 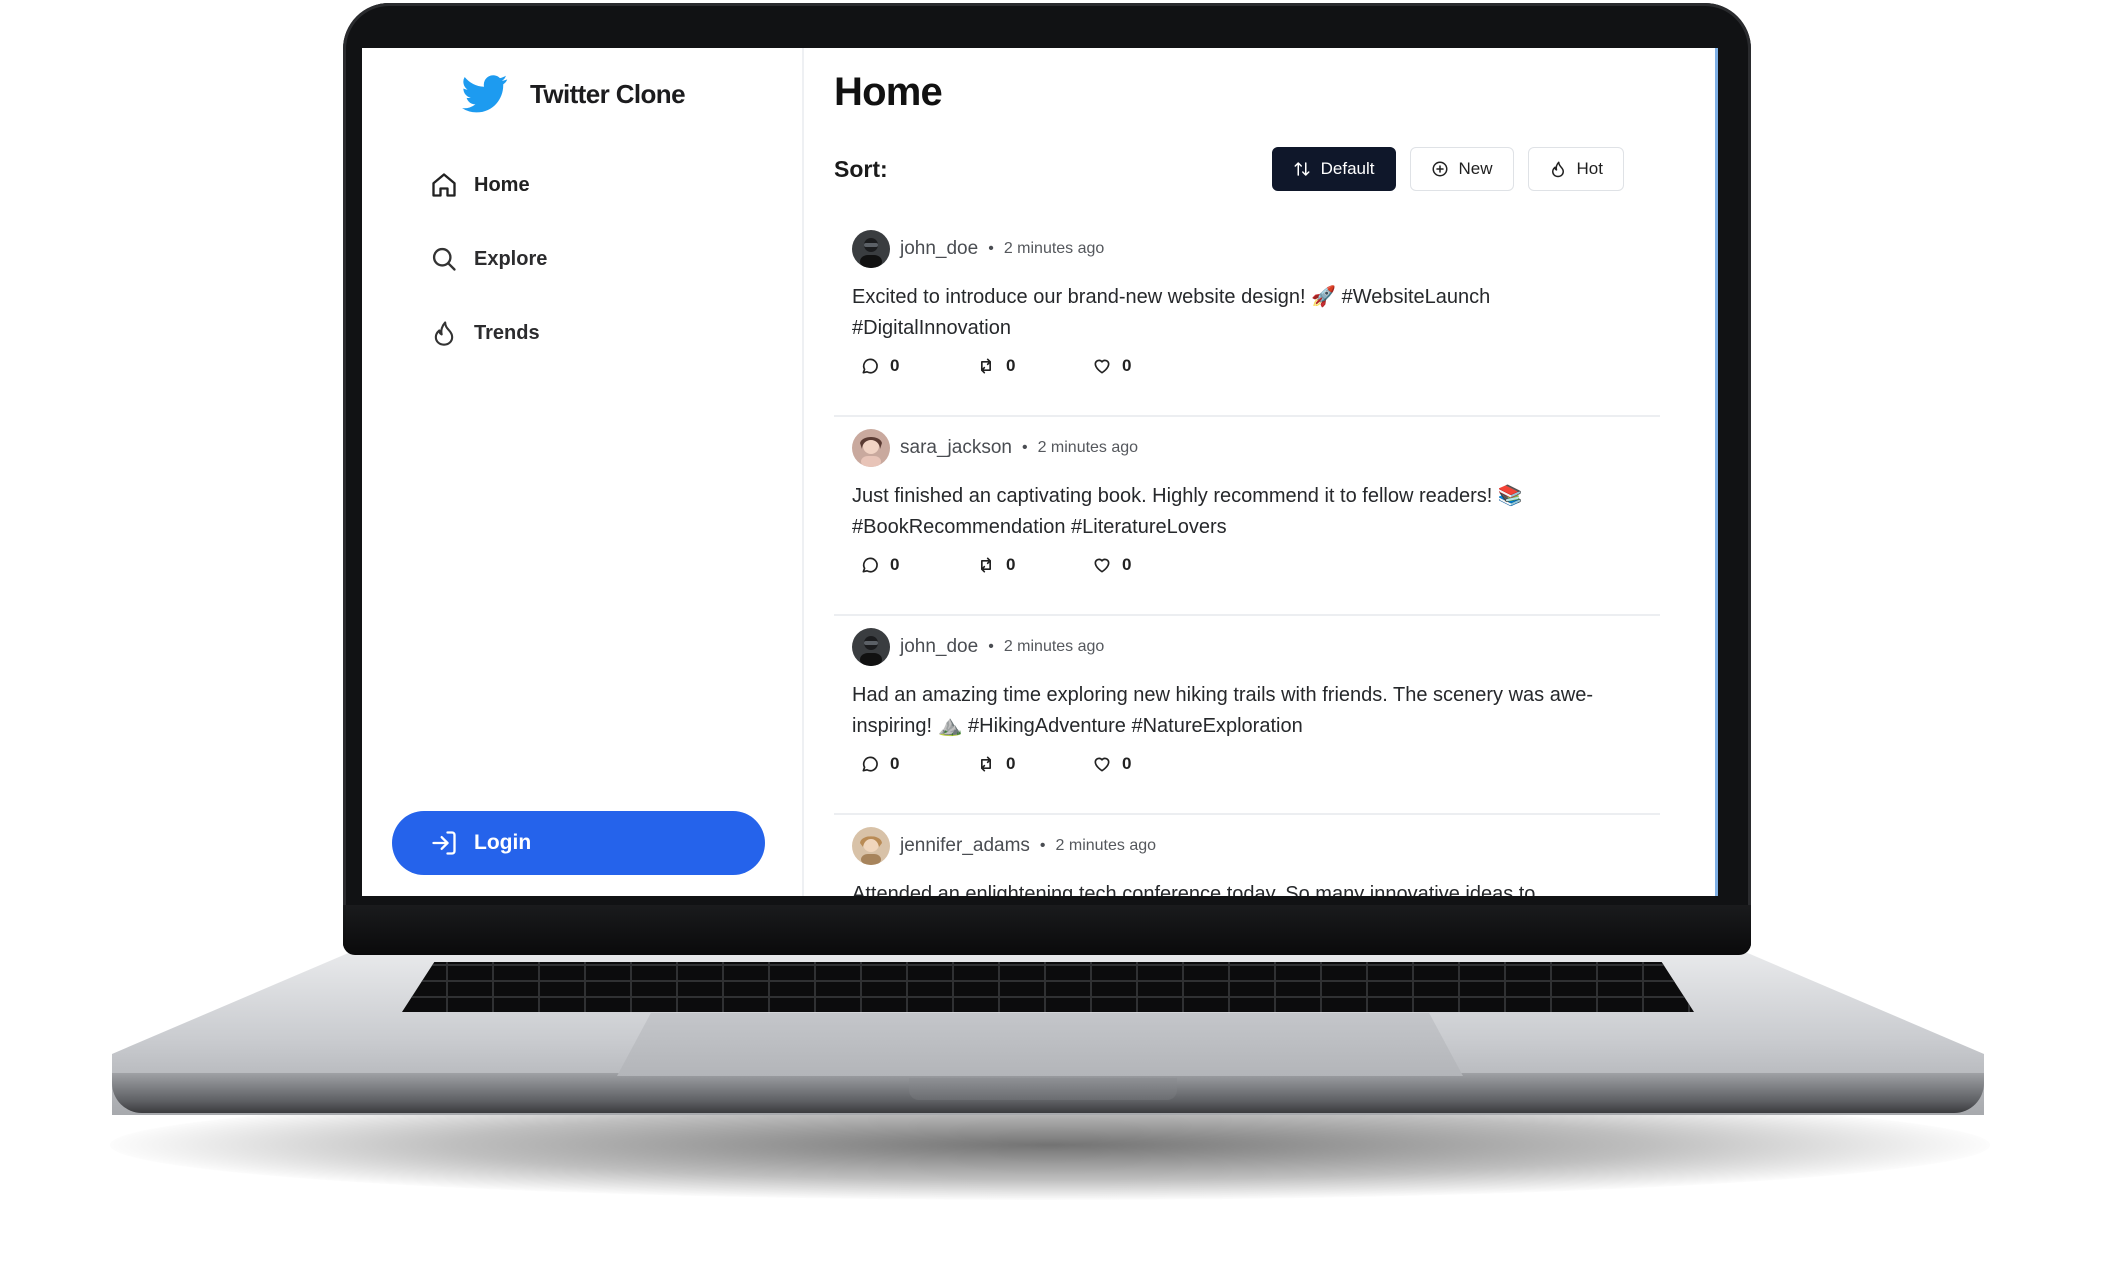 I want to click on brand-name: Twitter Clone, so click(x=608, y=93).